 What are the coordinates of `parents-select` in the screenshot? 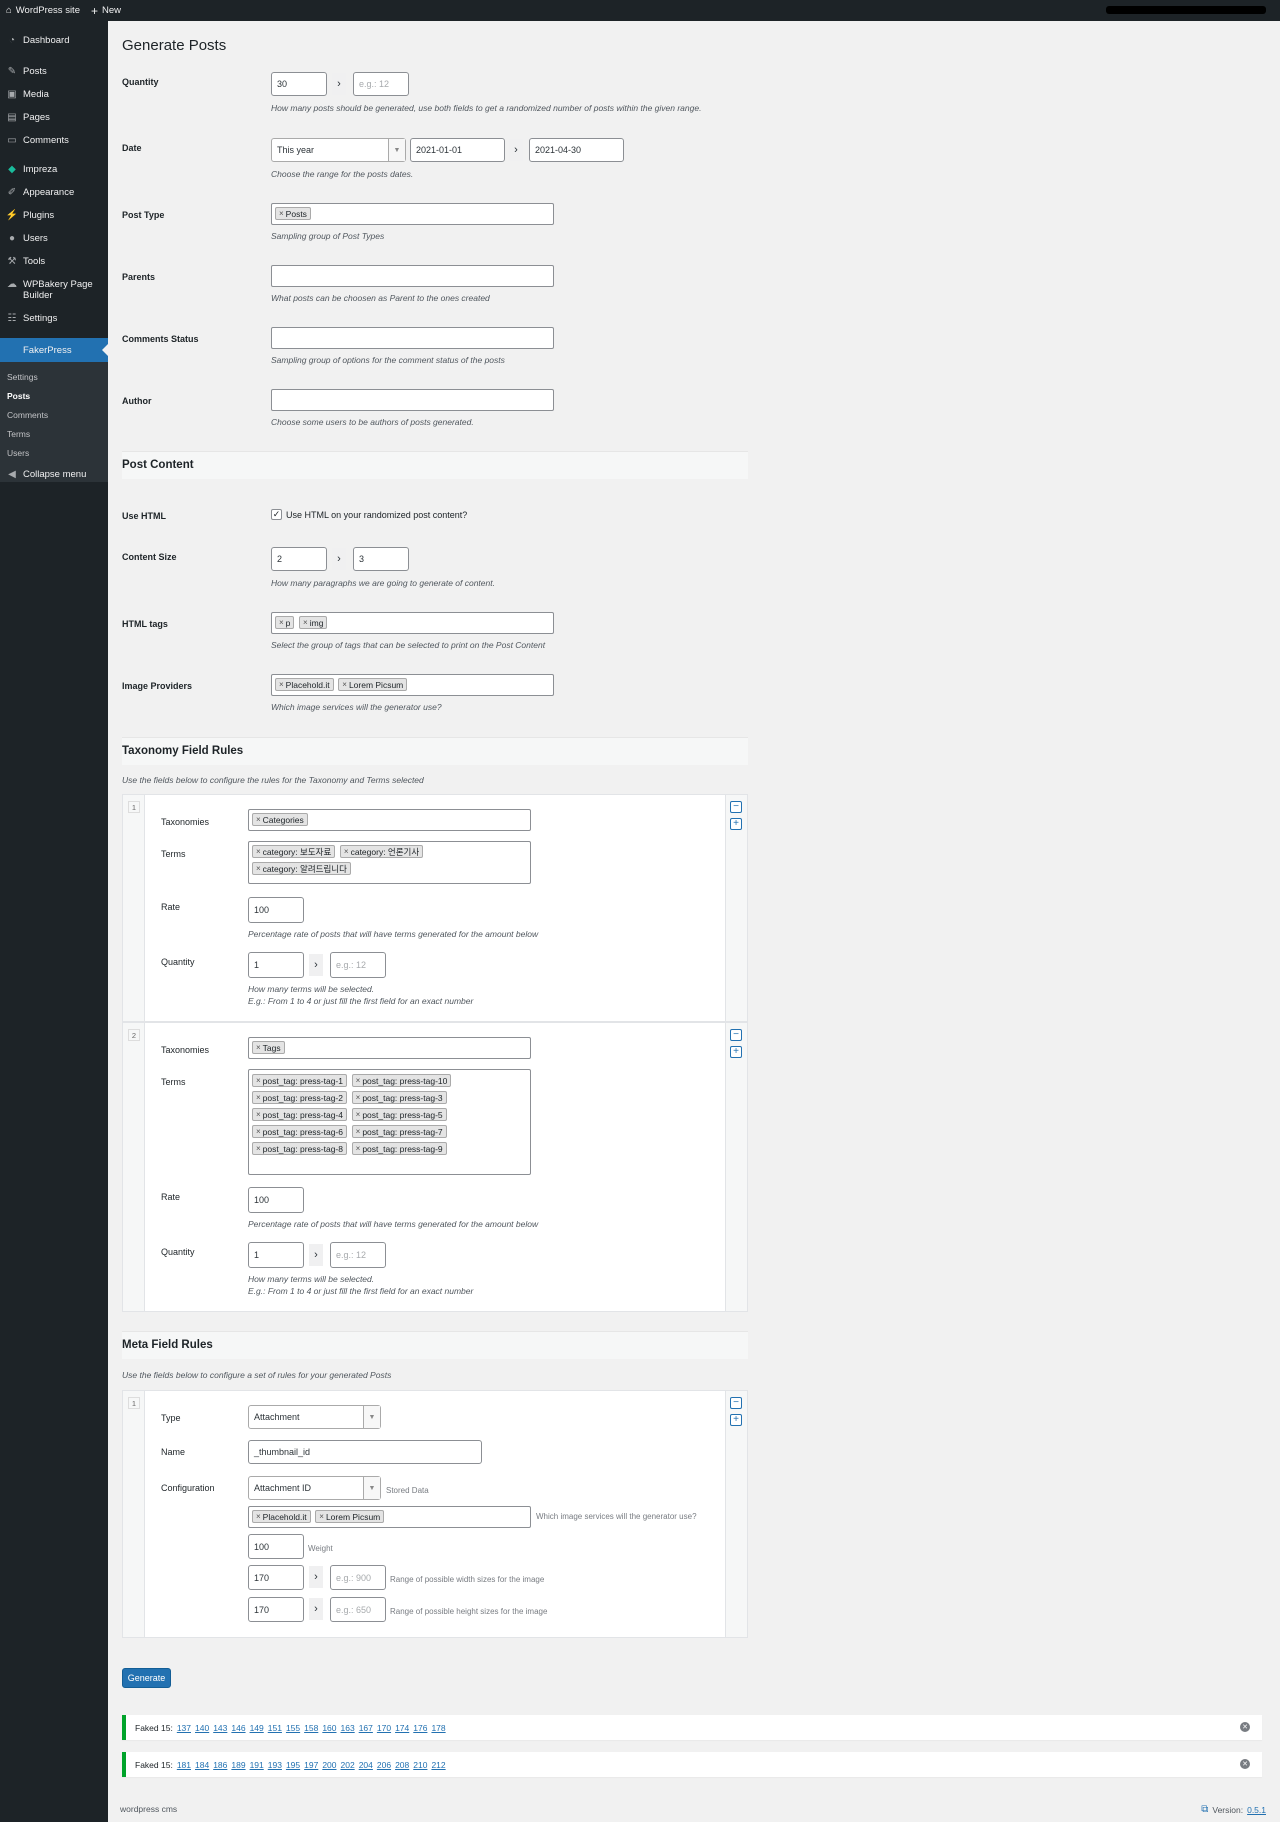 It's located at (412, 276).